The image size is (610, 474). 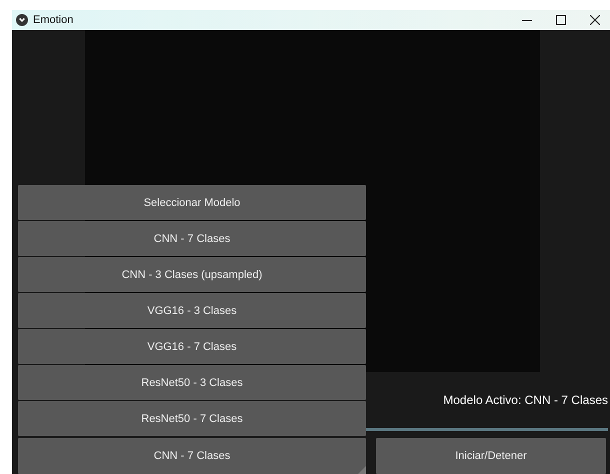 What do you see at coordinates (53, 20) in the screenshot?
I see `window-title: Emotion` at bounding box center [53, 20].